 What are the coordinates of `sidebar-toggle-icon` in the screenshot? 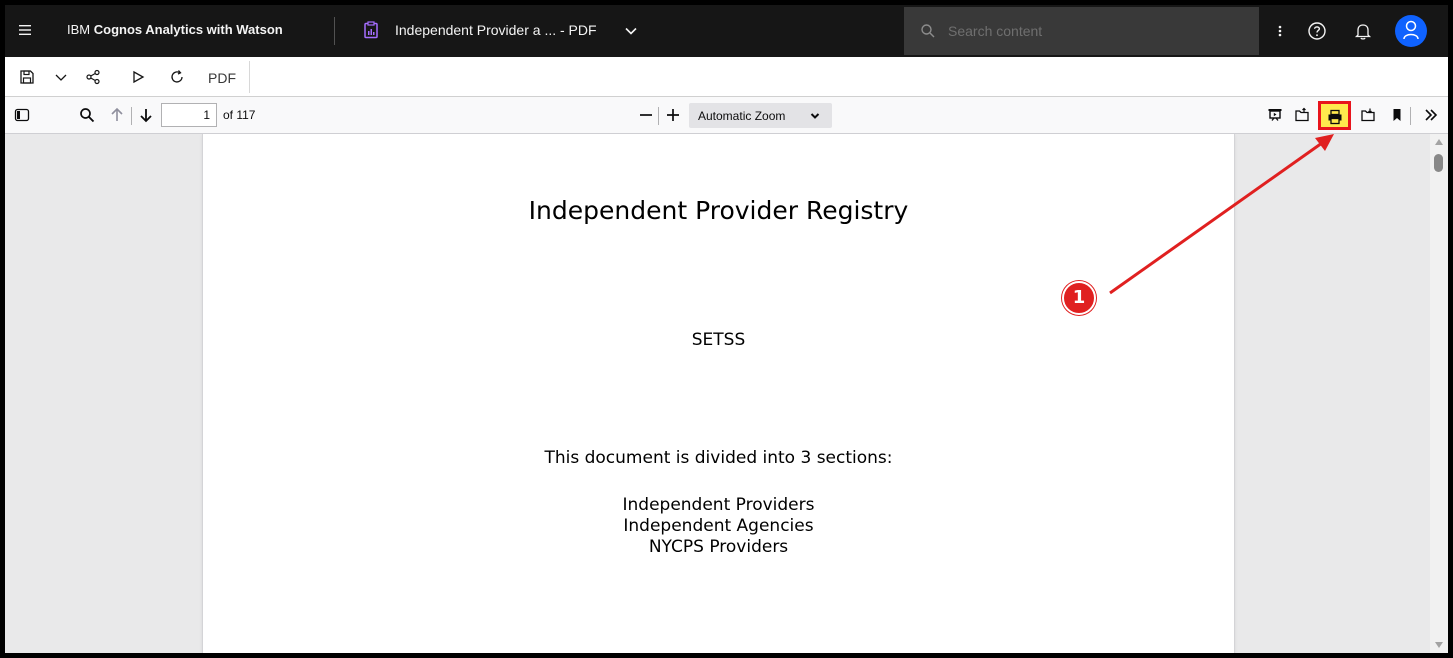 It's located at (22, 115).